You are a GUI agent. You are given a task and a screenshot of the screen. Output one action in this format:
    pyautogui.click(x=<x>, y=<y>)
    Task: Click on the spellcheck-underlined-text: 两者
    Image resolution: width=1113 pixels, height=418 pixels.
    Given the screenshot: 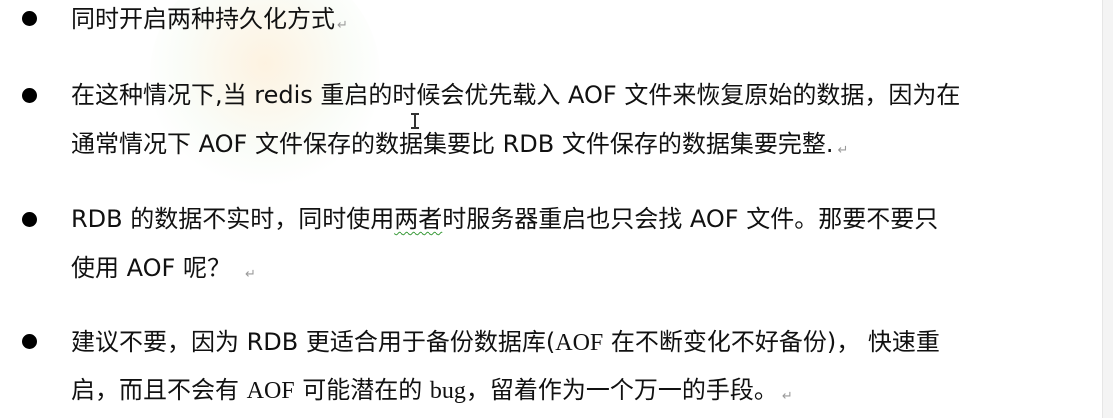 What is the action you would take?
    pyautogui.click(x=418, y=219)
    